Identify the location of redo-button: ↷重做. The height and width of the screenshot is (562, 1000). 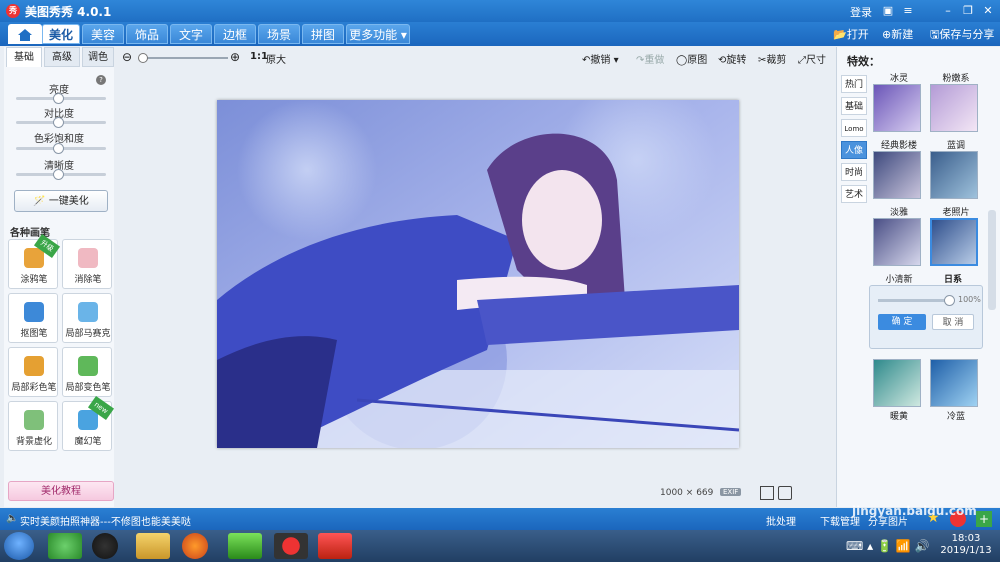
(650, 58).